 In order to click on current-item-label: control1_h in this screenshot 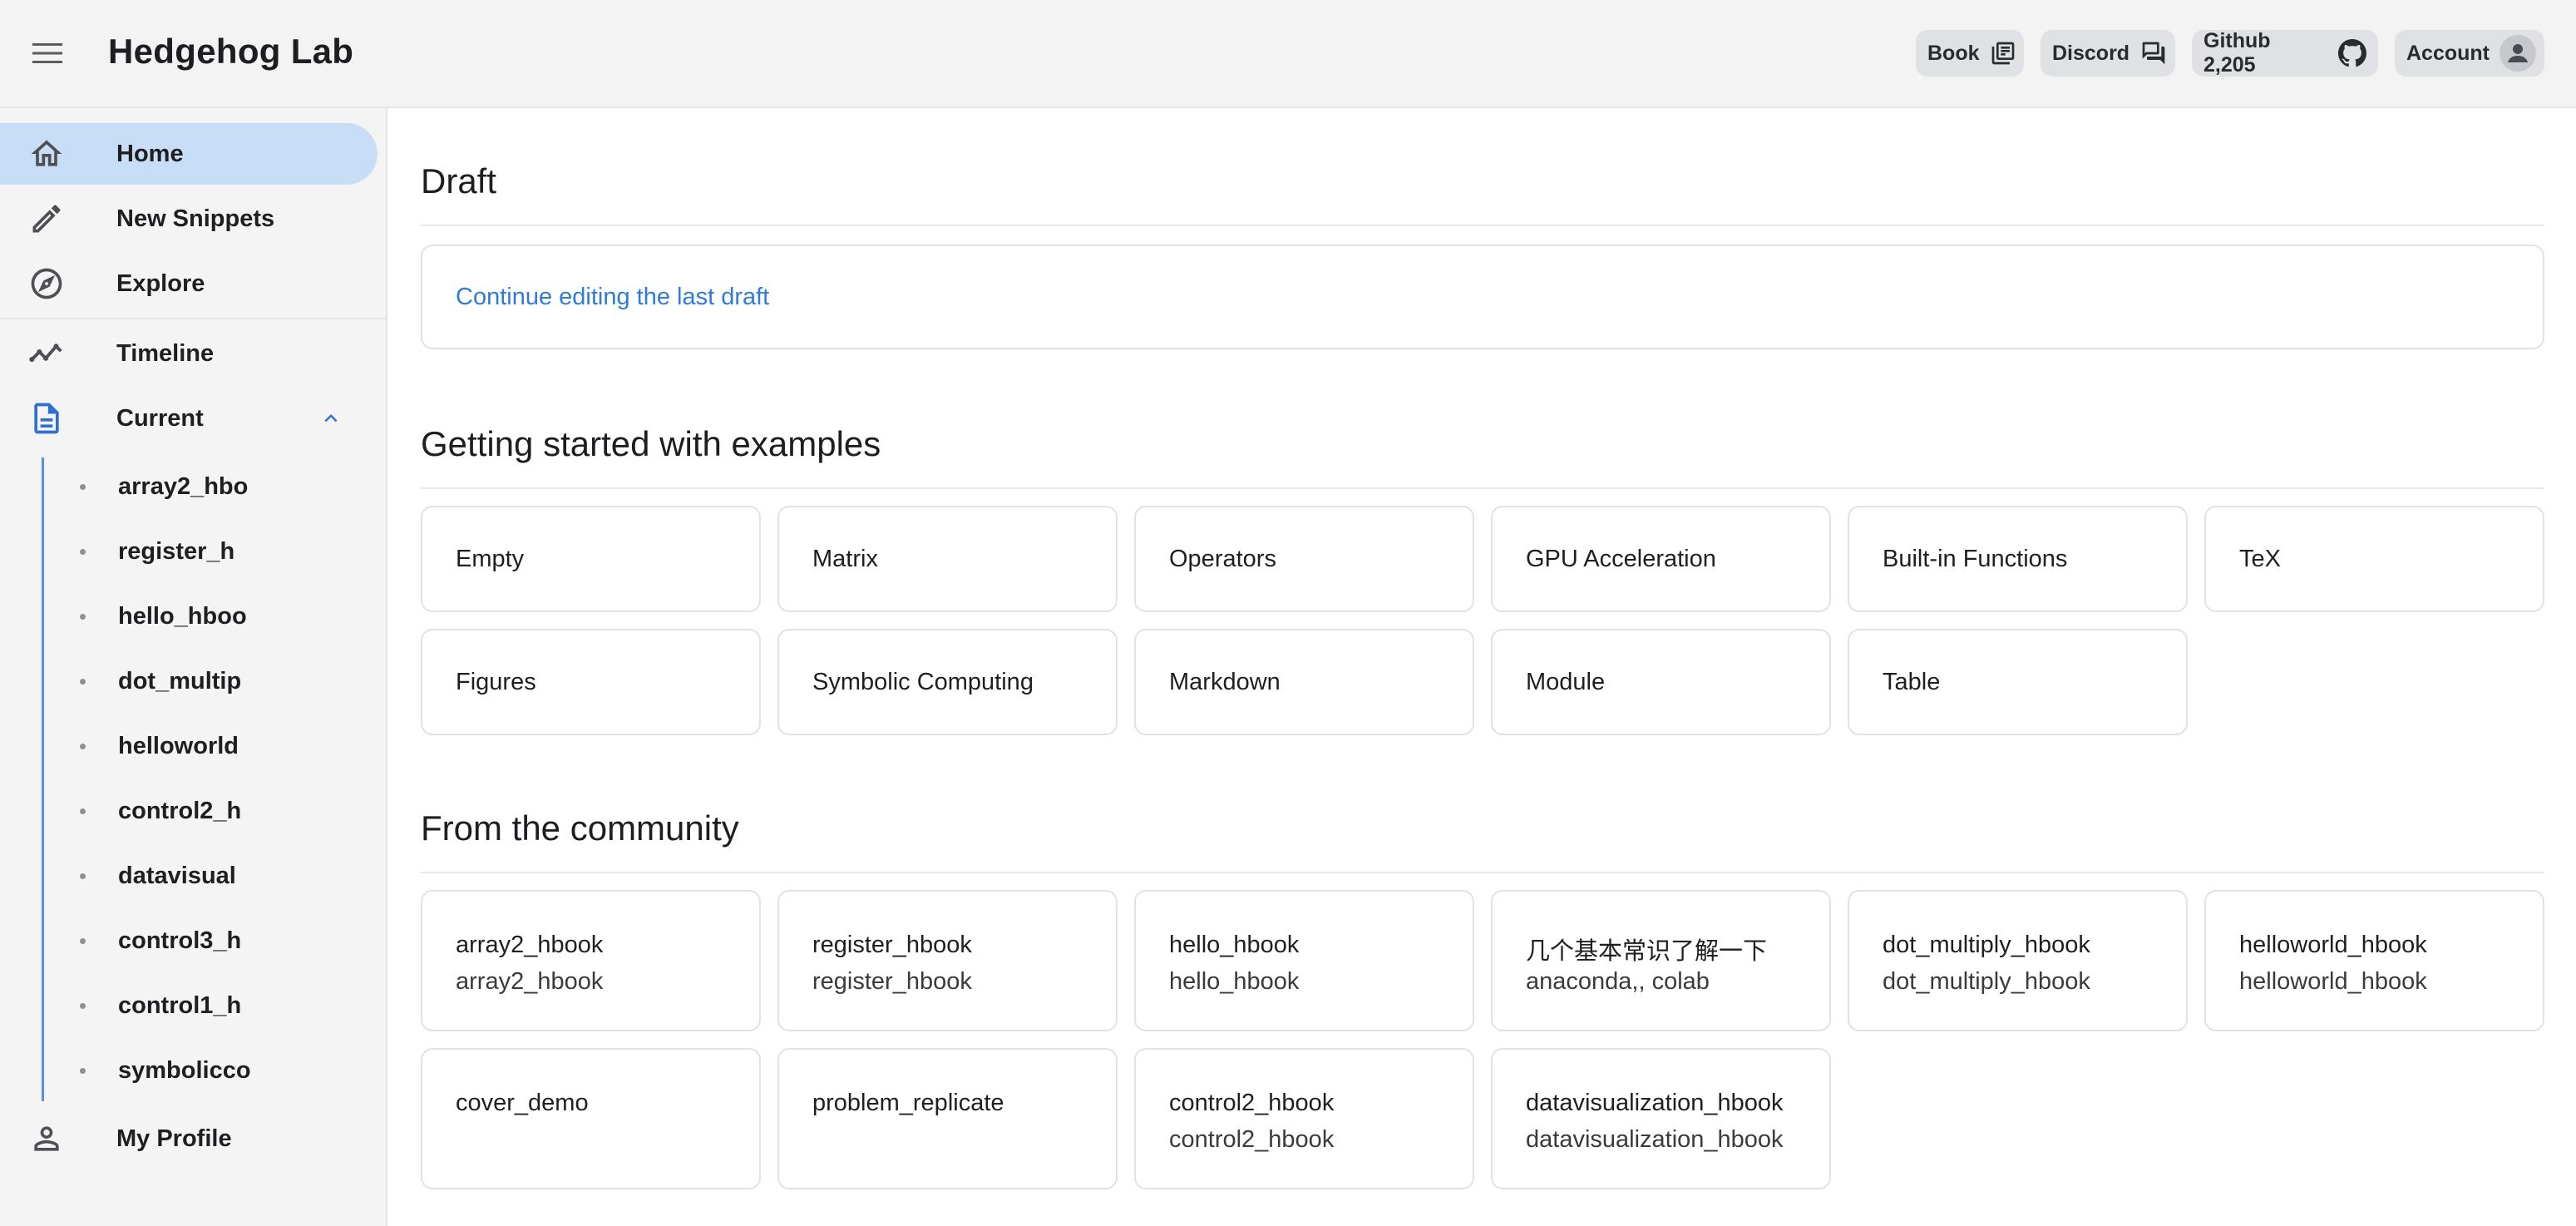, I will do `click(180, 1005)`.